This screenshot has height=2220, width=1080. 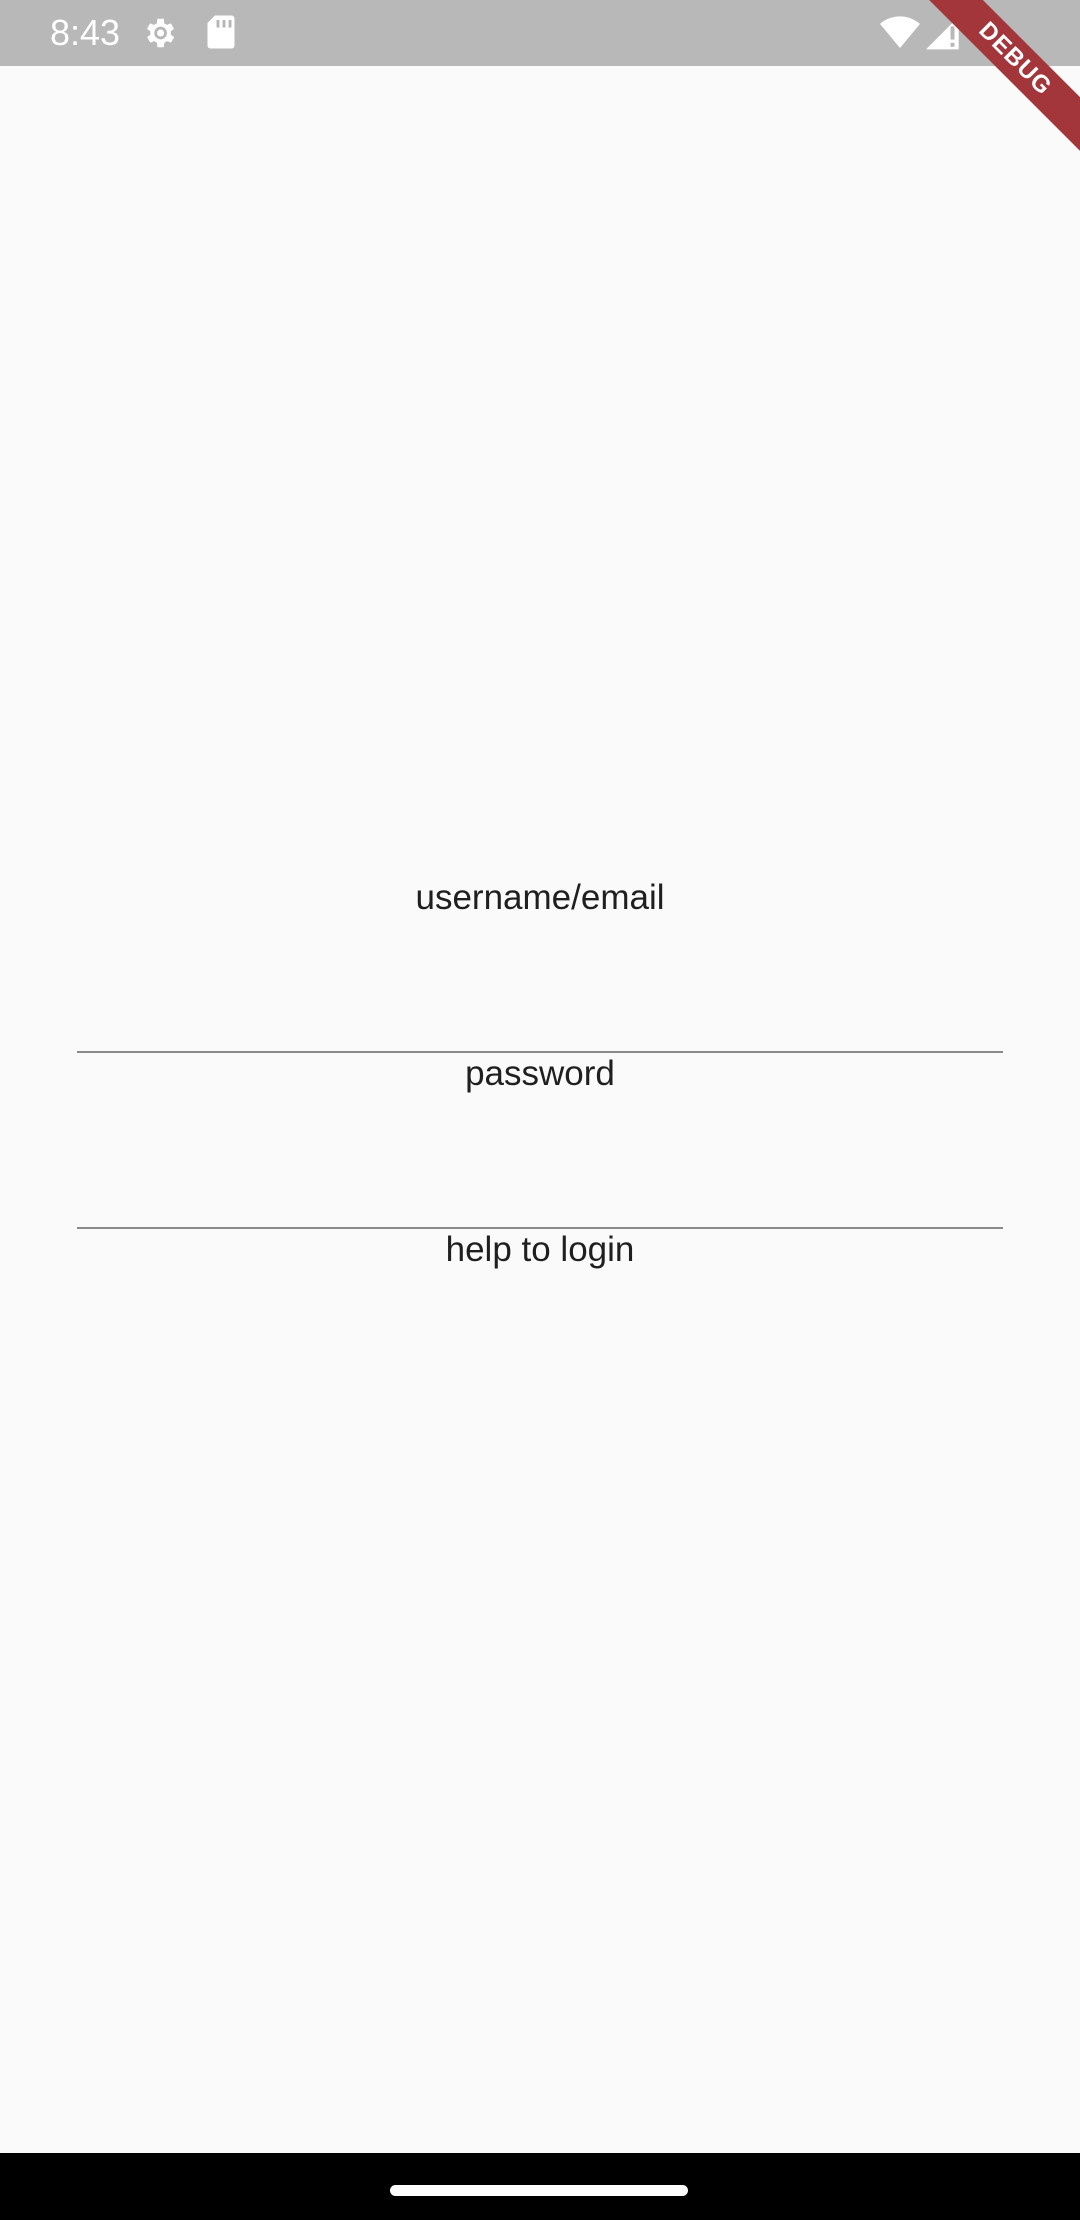 What do you see at coordinates (540, 1073) in the screenshot?
I see `password-label: password` at bounding box center [540, 1073].